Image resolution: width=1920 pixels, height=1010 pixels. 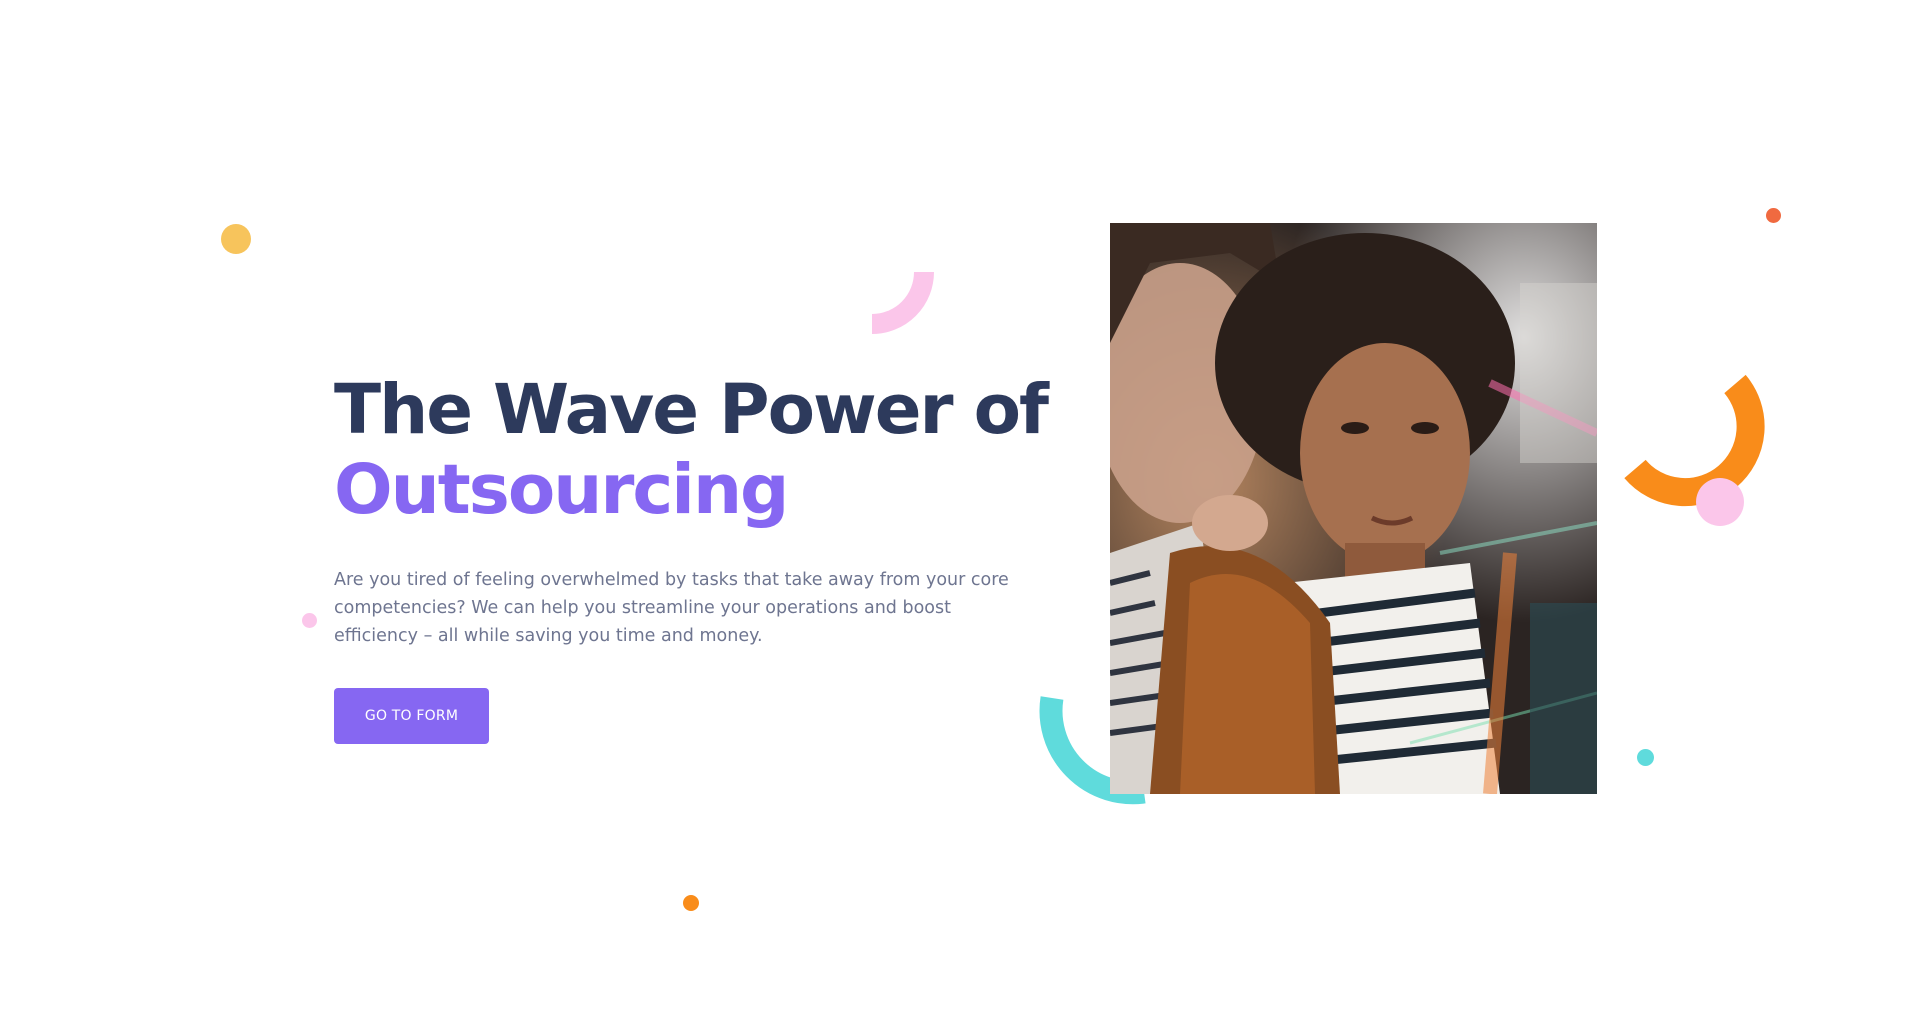 I want to click on headline-line-1: The Wave Power of, so click(x=691, y=410).